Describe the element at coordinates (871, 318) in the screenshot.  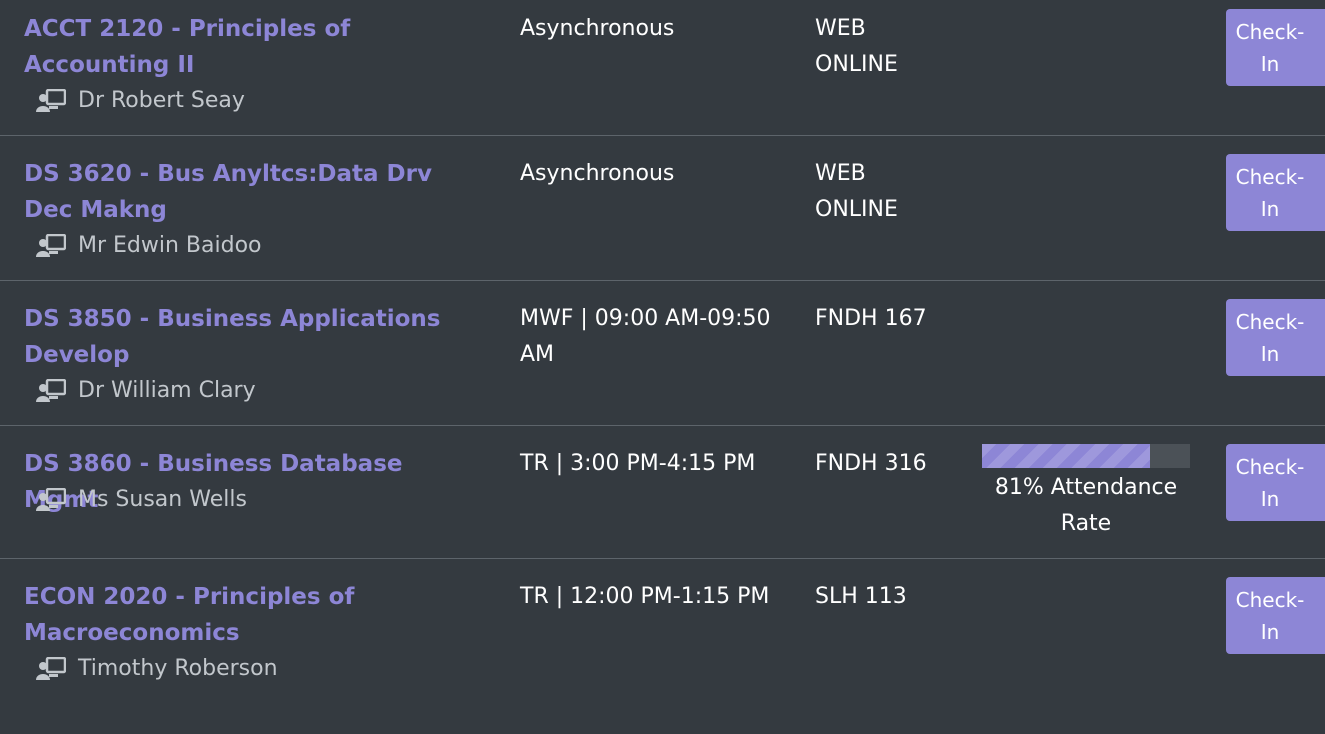
I see `location: FNDH 167` at that location.